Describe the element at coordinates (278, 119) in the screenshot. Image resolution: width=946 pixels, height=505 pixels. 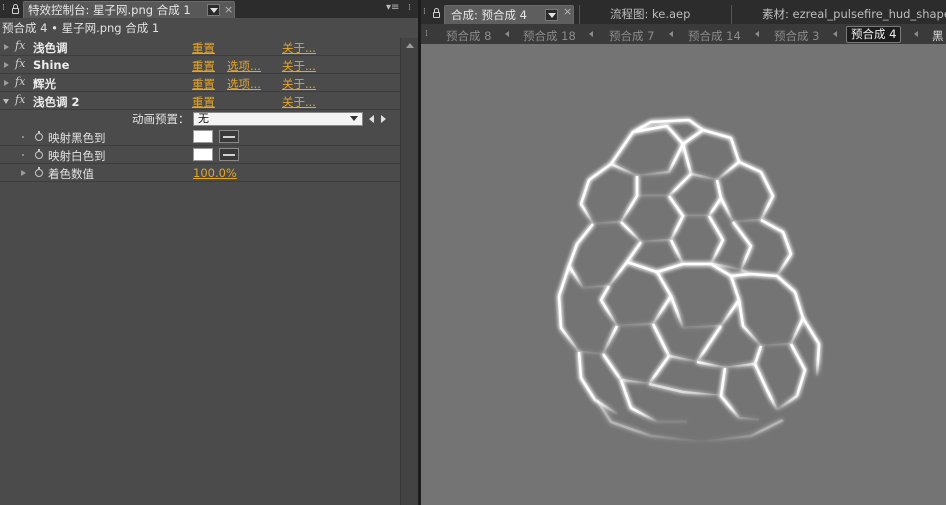
I see `animation-preset-select: 无` at that location.